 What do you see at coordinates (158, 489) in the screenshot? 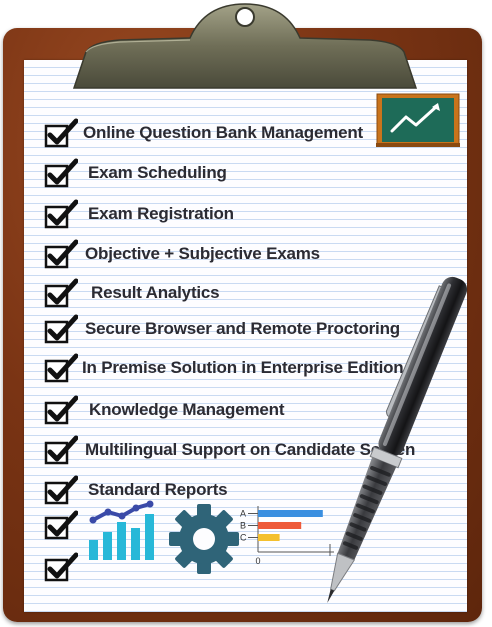
I see `list-item-label: Standard Reports` at bounding box center [158, 489].